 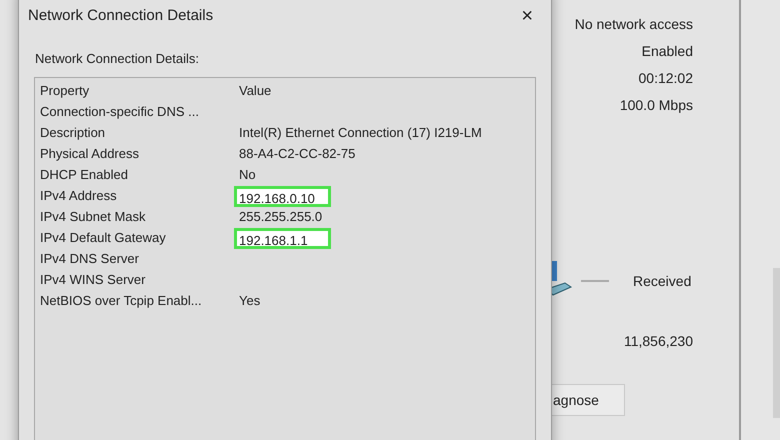 What do you see at coordinates (121, 16) in the screenshot?
I see `window-title: Network Connection Details` at bounding box center [121, 16].